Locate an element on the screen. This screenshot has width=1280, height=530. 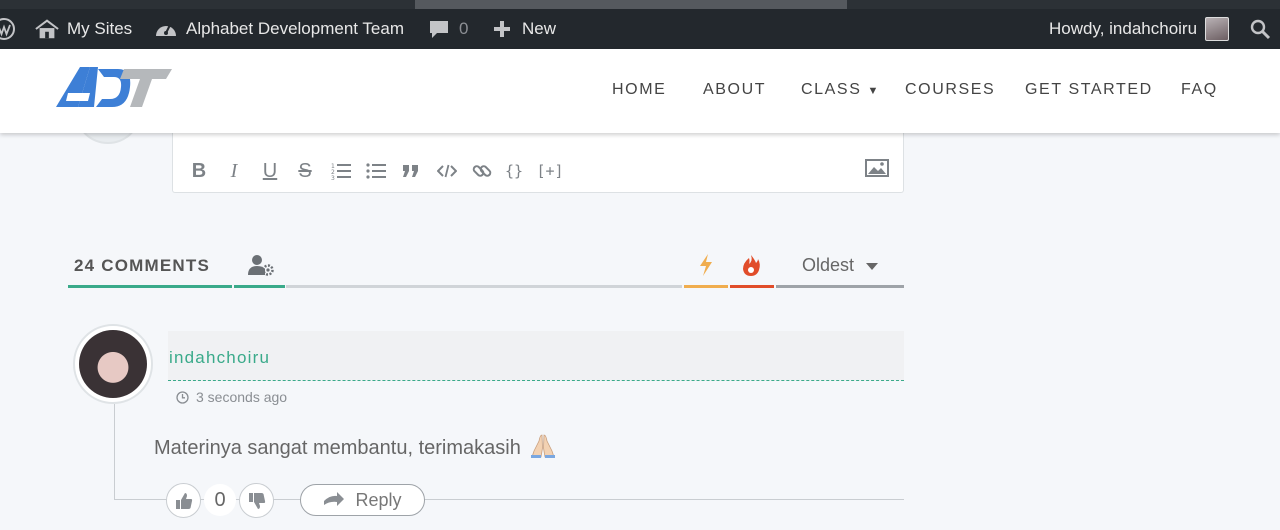
editor-toolbar: B I U S 123 {} [+] is located at coordinates (538, 170).